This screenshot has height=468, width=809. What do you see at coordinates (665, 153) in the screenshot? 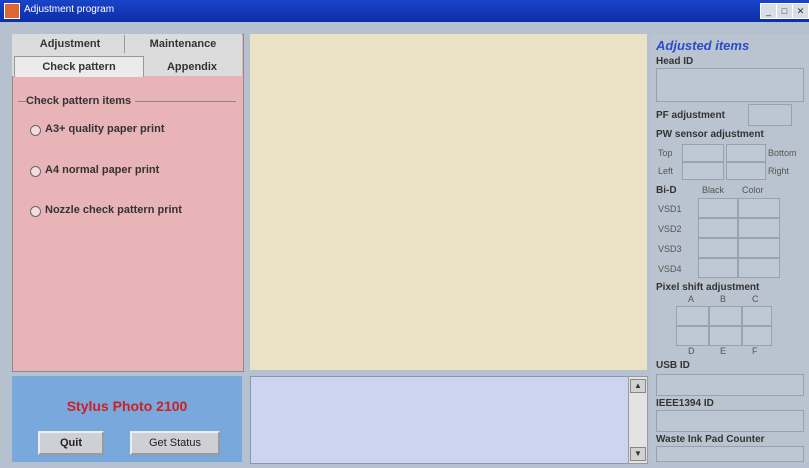
I see `pw-top-label: Top` at bounding box center [665, 153].